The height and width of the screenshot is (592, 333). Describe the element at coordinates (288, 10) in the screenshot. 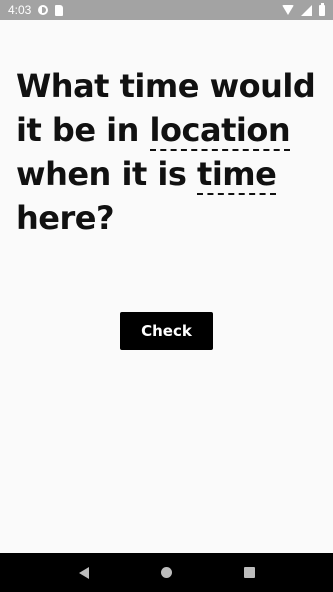

I see `wifi-icon` at that location.